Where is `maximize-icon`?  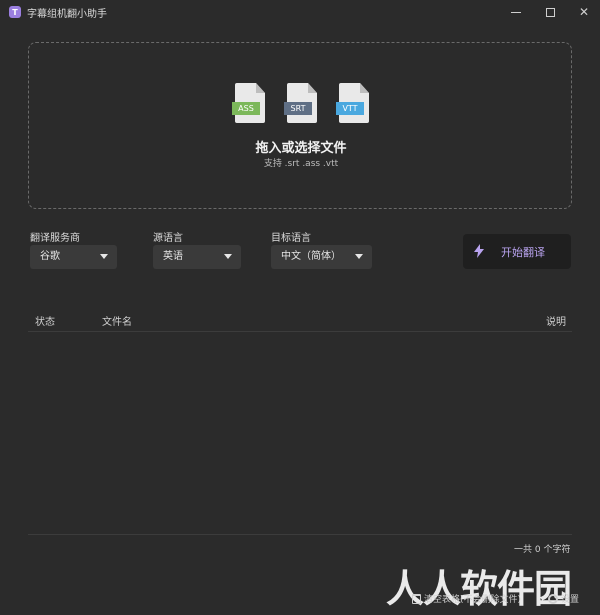
maximize-icon is located at coordinates (550, 12).